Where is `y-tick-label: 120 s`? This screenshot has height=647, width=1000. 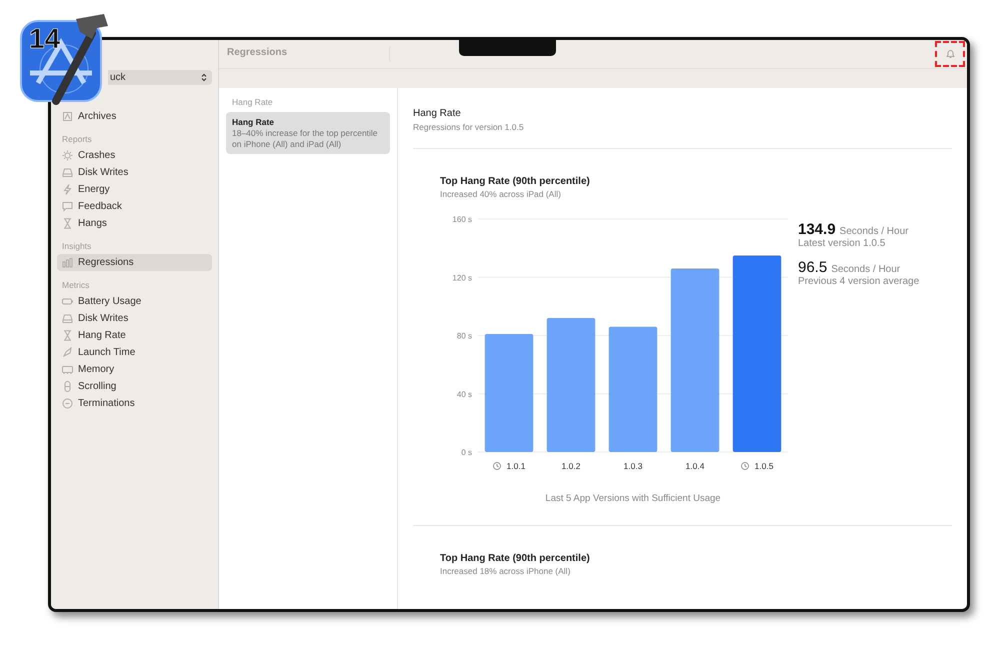
y-tick-label: 120 s is located at coordinates (462, 277).